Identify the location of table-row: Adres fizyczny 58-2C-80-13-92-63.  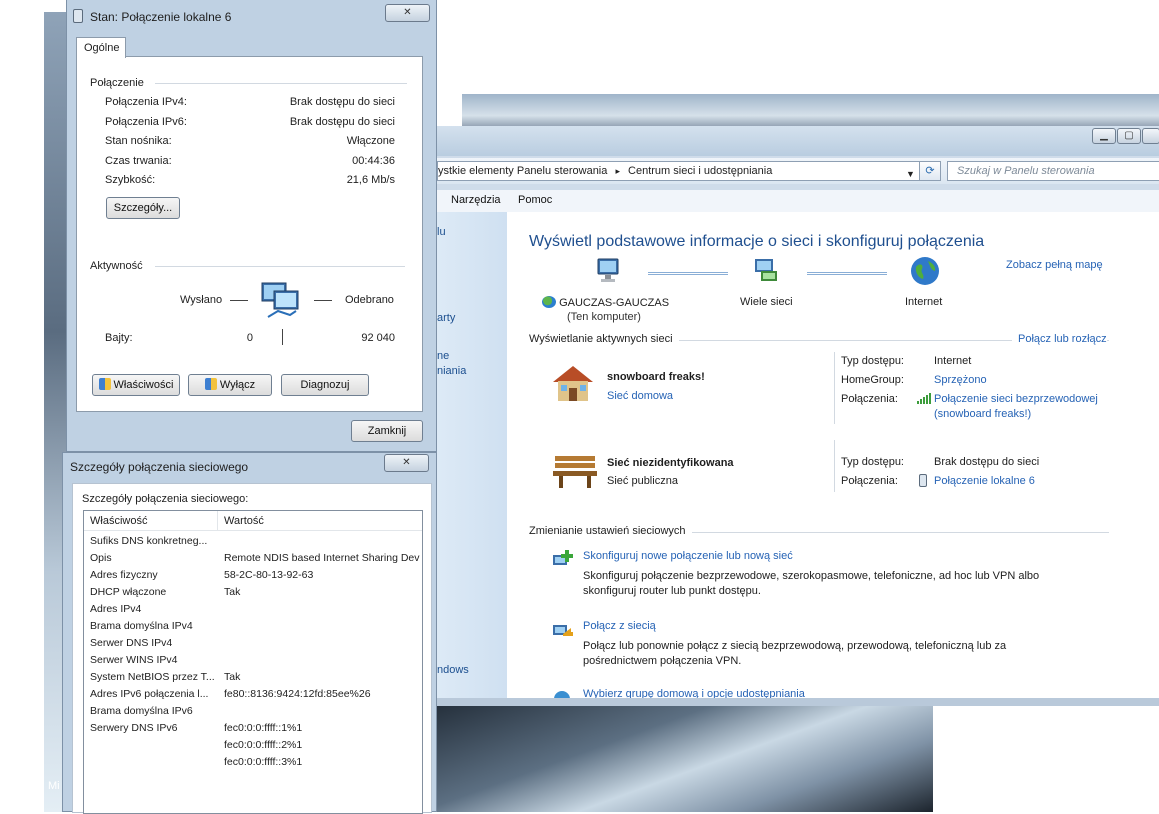
(256, 577).